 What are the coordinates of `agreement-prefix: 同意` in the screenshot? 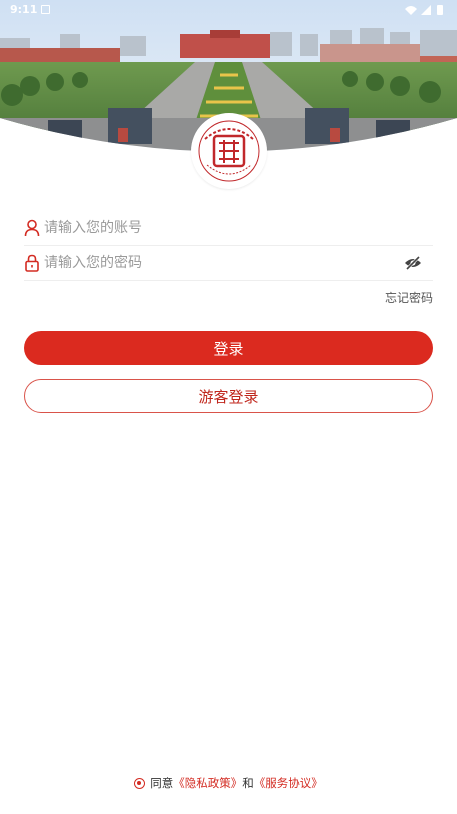 It's located at (162, 783).